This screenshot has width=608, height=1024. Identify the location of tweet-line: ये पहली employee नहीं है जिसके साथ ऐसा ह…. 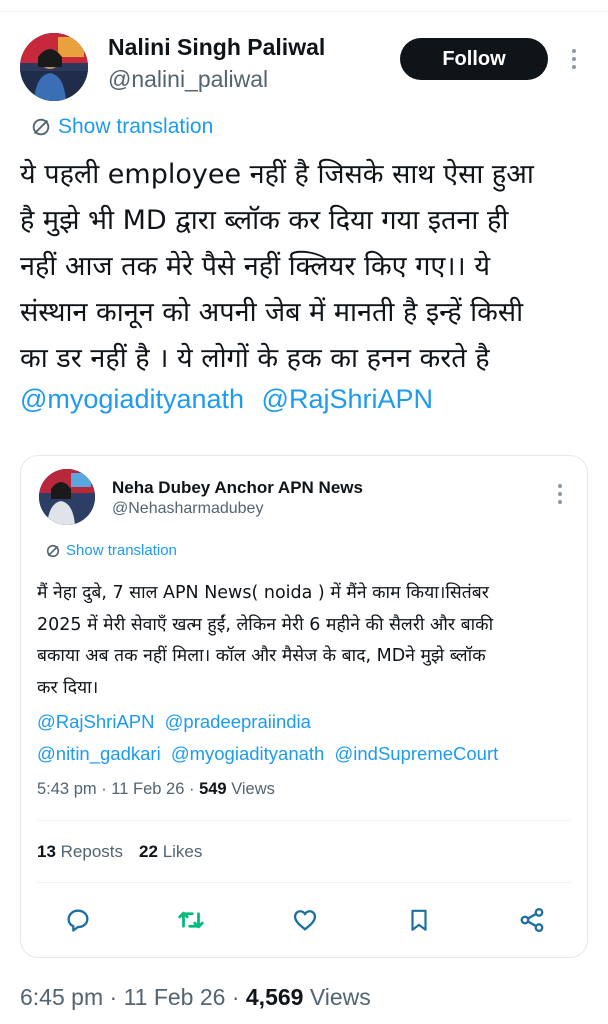
(277, 174).